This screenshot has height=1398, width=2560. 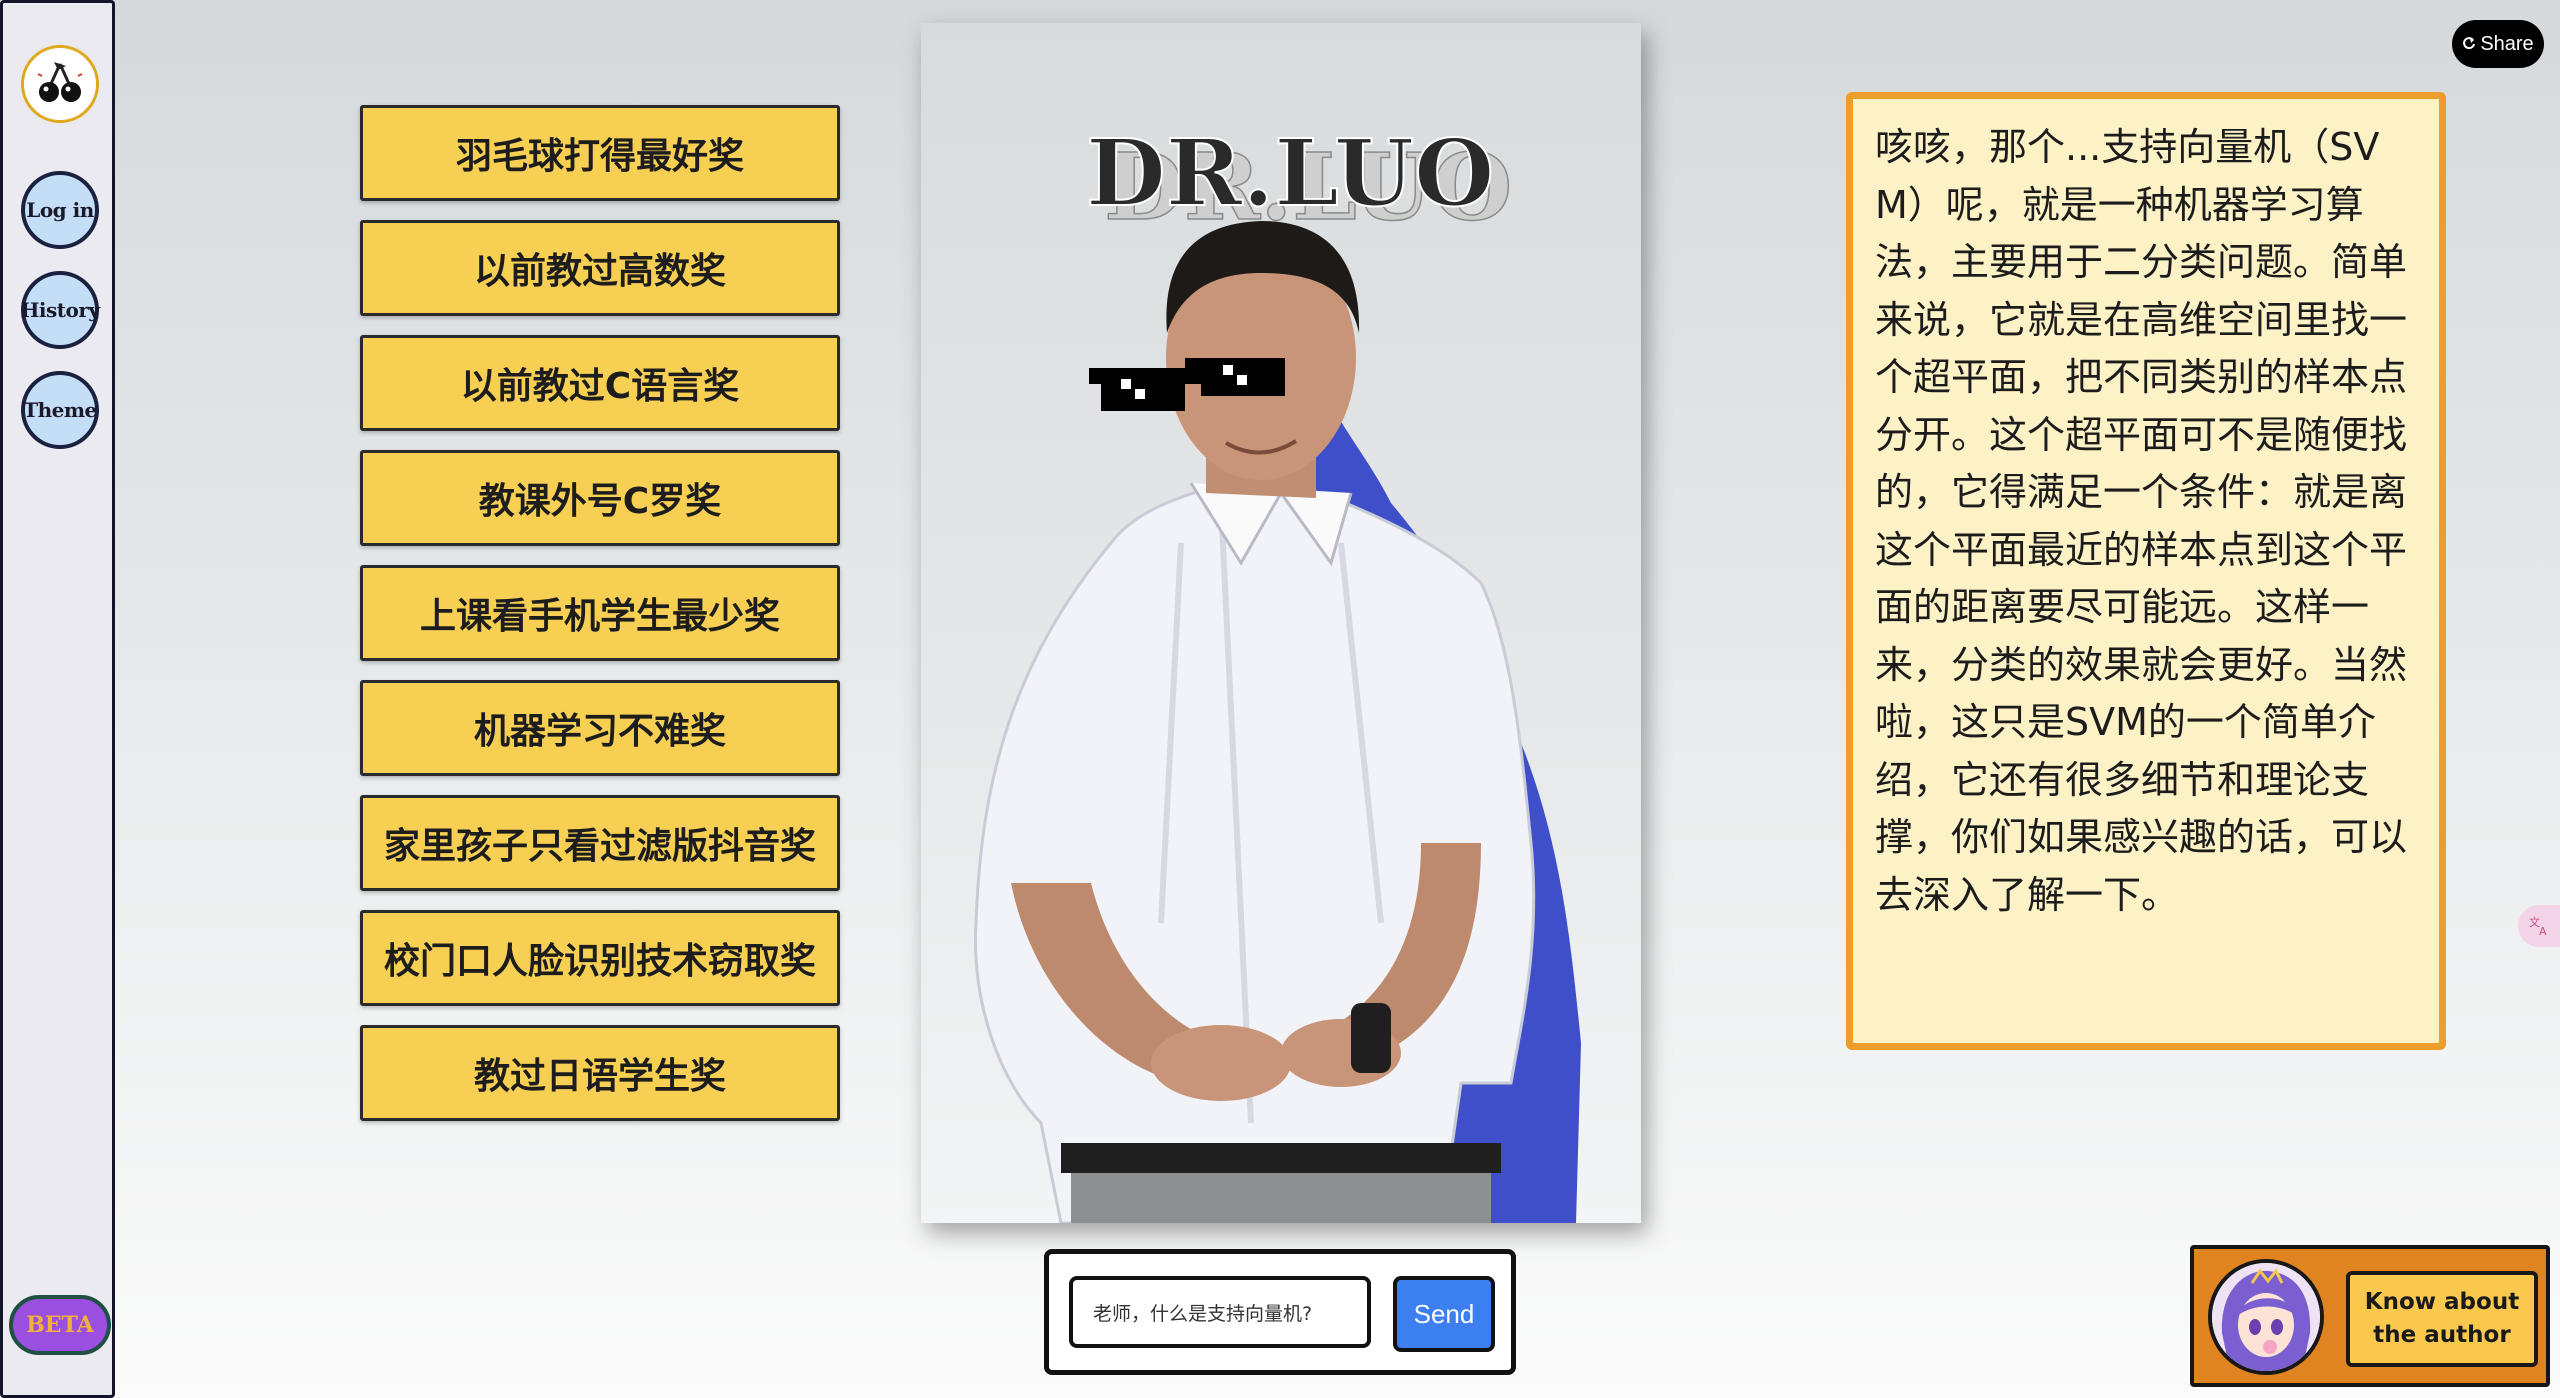 What do you see at coordinates (600, 498) in the screenshot?
I see `award-button: 教课外号C罗奖` at bounding box center [600, 498].